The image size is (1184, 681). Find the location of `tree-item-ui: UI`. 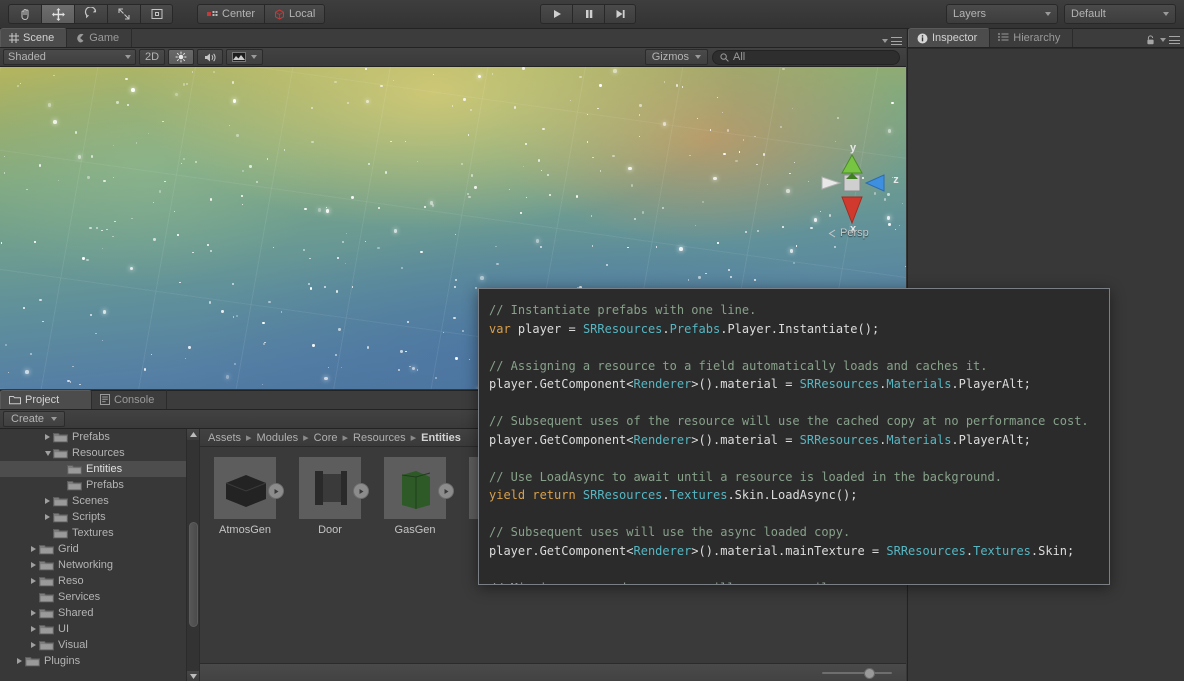

tree-item-ui: UI is located at coordinates (99, 629).